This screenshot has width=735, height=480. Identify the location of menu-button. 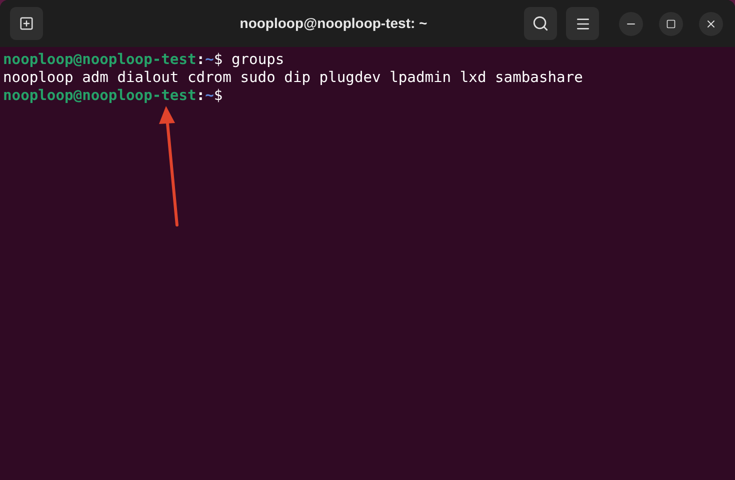
(582, 23).